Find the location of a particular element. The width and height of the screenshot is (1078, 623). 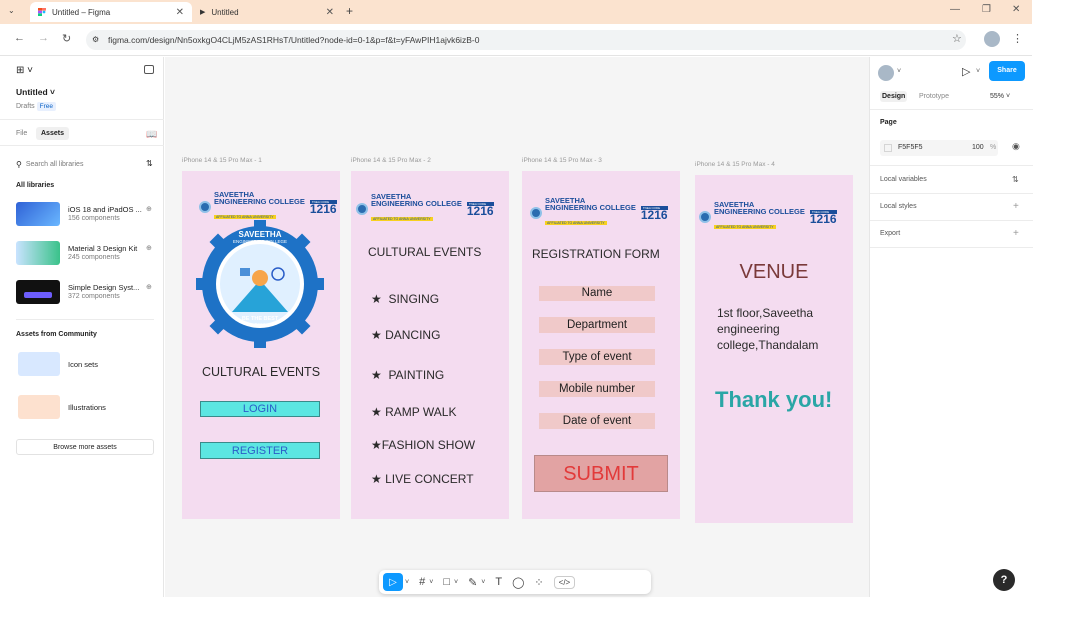

local-variables: Local variables is located at coordinates (903, 179).